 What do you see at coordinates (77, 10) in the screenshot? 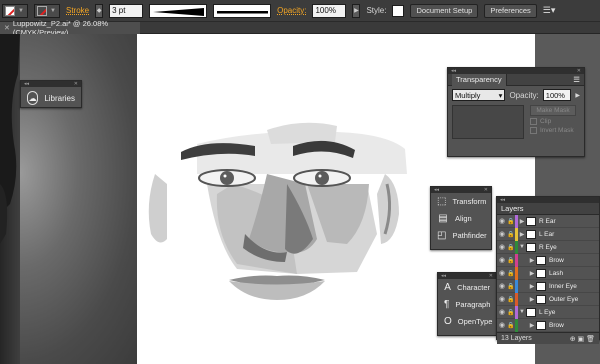
I see `stroke-label: Stroke` at bounding box center [77, 10].